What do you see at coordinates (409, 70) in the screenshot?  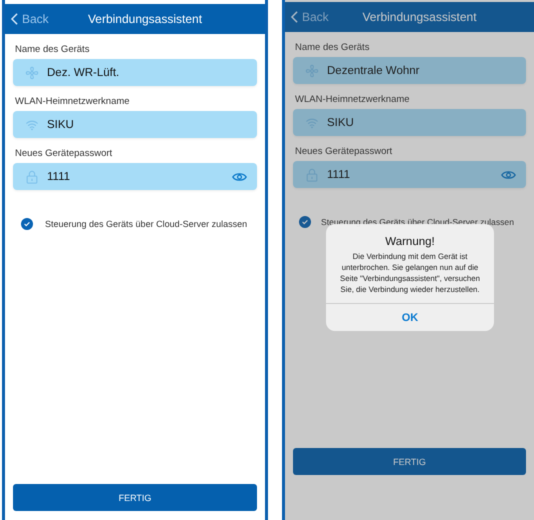 I see `input-field: Dezentrale Wohnr` at bounding box center [409, 70].